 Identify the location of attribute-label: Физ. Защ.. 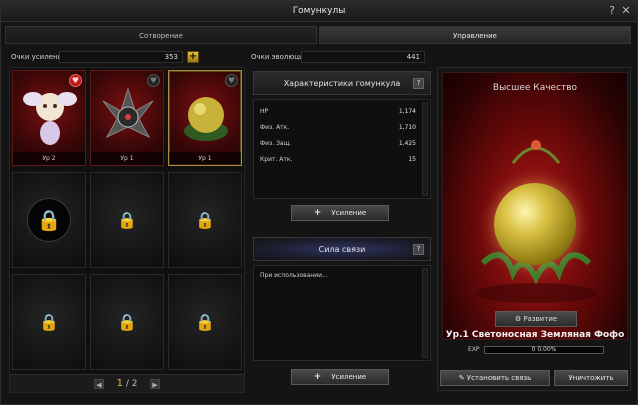
(276, 143).